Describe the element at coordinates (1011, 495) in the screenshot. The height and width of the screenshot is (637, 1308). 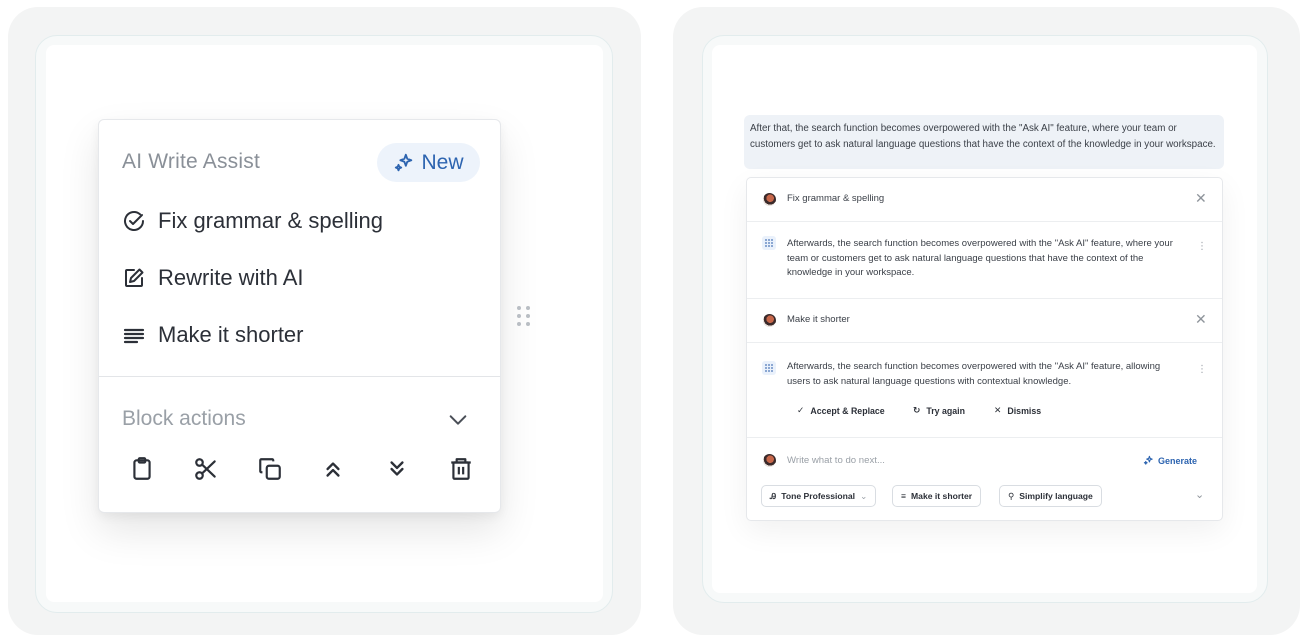
I see `magic-wand-icon: ⚲` at that location.